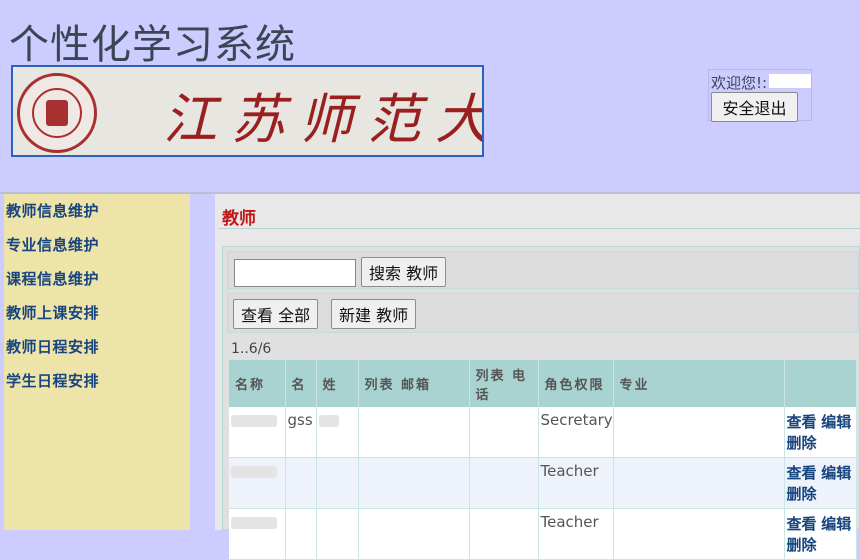  What do you see at coordinates (739, 83) in the screenshot?
I see `welcome-text: 欢迎您!:` at bounding box center [739, 83].